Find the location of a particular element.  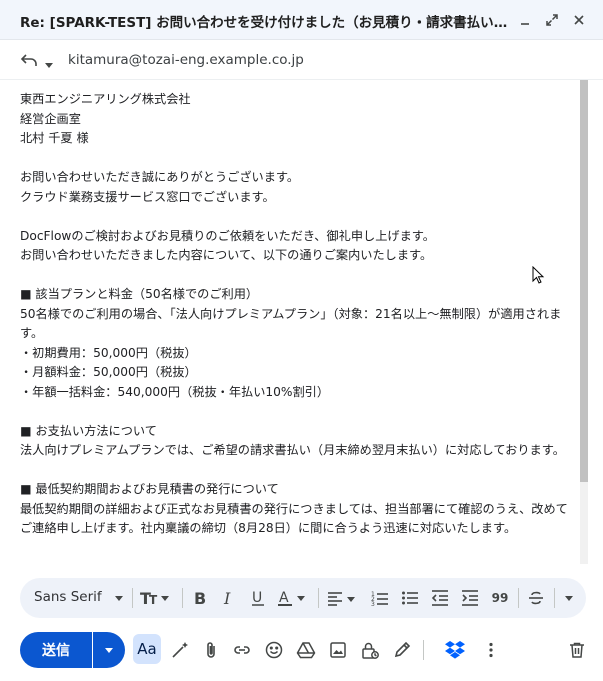

text-color-icon: A is located at coordinates (294, 598).